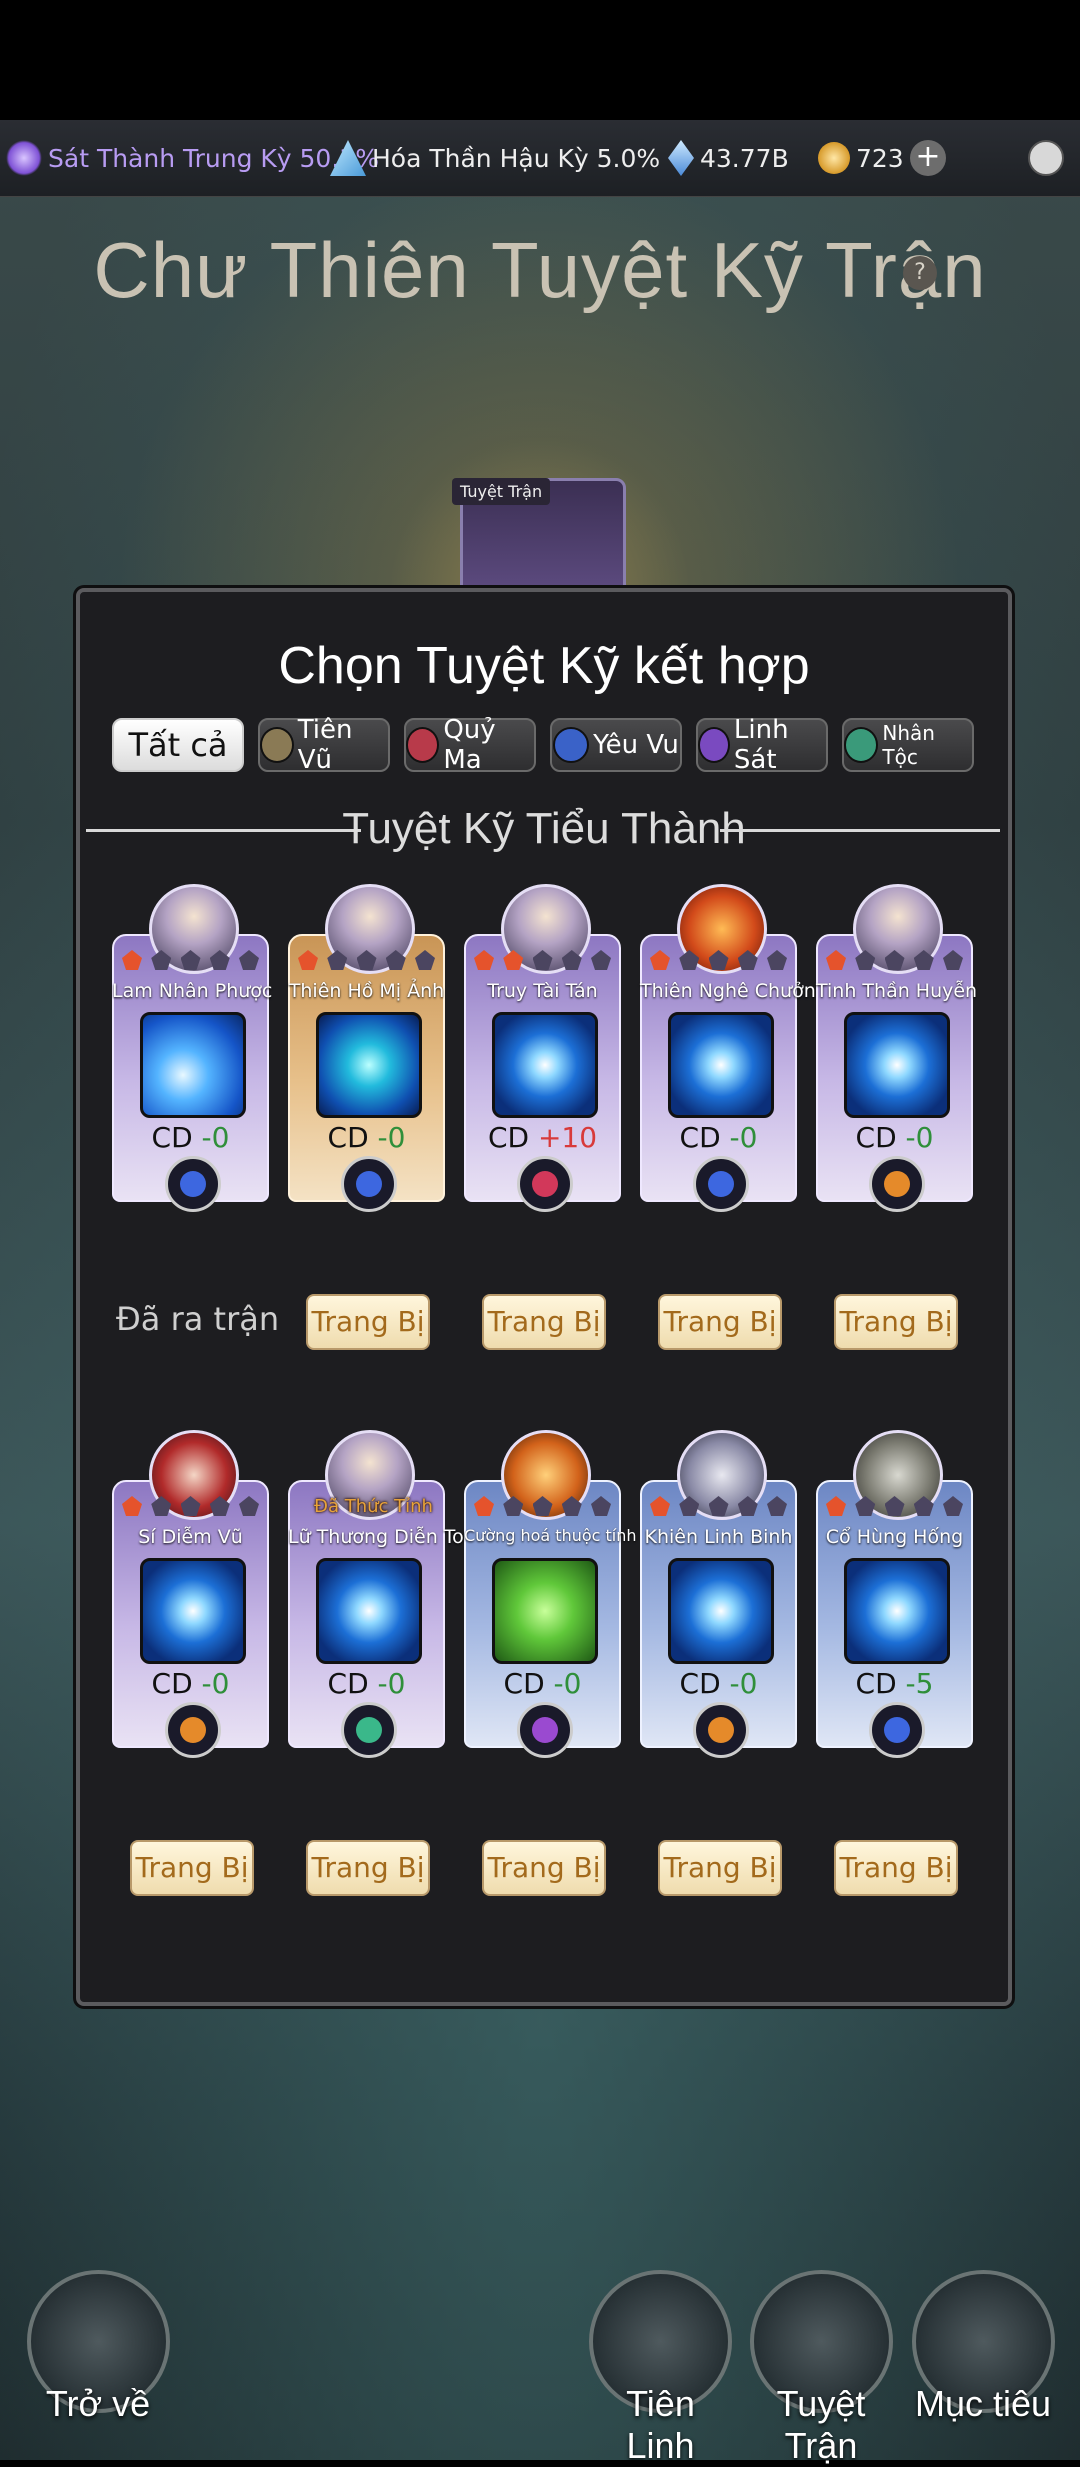 This screenshot has height=2467, width=1080. What do you see at coordinates (908, 745) in the screenshot?
I see `tab-nhan-toc: Nhân Tộc` at bounding box center [908, 745].